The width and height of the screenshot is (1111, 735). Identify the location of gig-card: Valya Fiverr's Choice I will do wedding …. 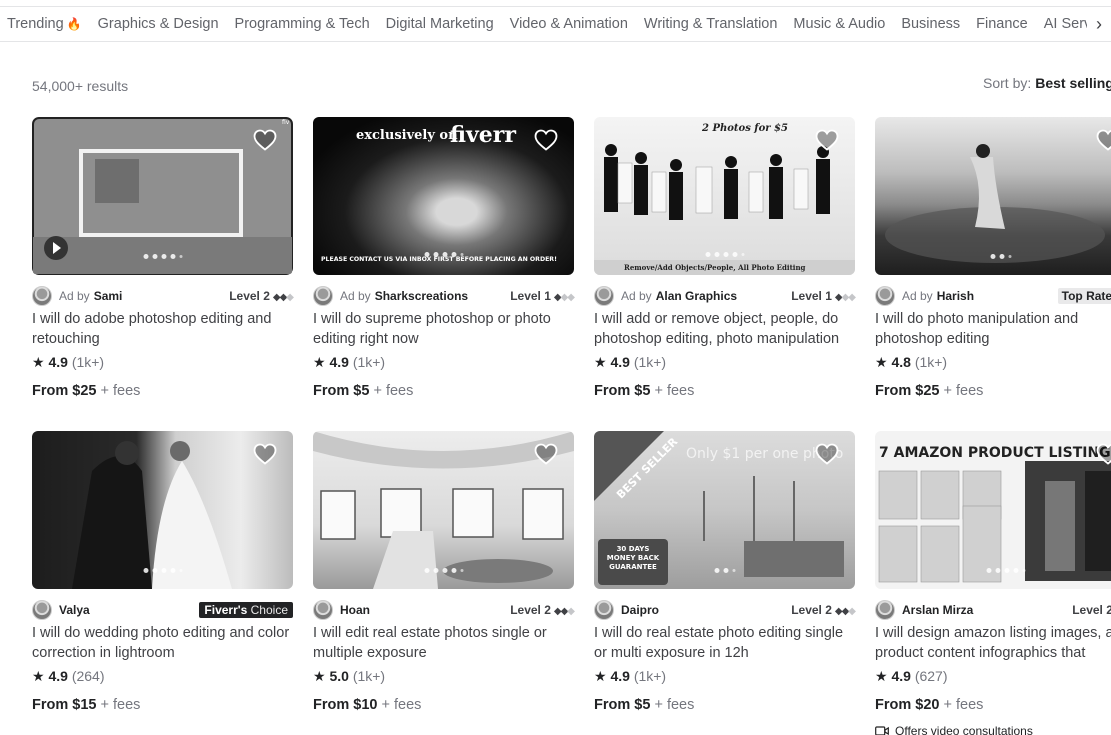
(162, 572).